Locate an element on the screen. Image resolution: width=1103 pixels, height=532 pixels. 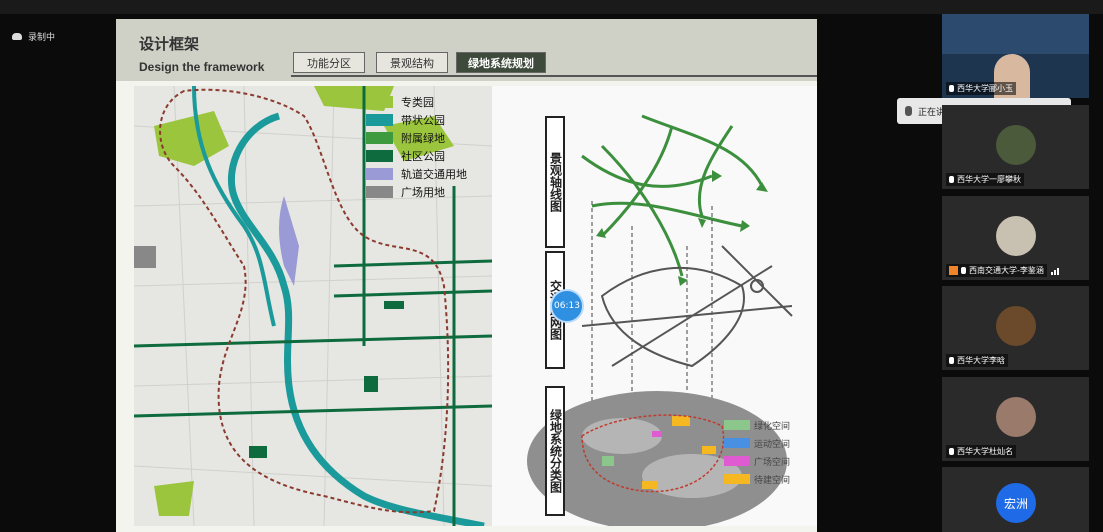
legend-item: 广场用地 is located at coordinates (416, 192).